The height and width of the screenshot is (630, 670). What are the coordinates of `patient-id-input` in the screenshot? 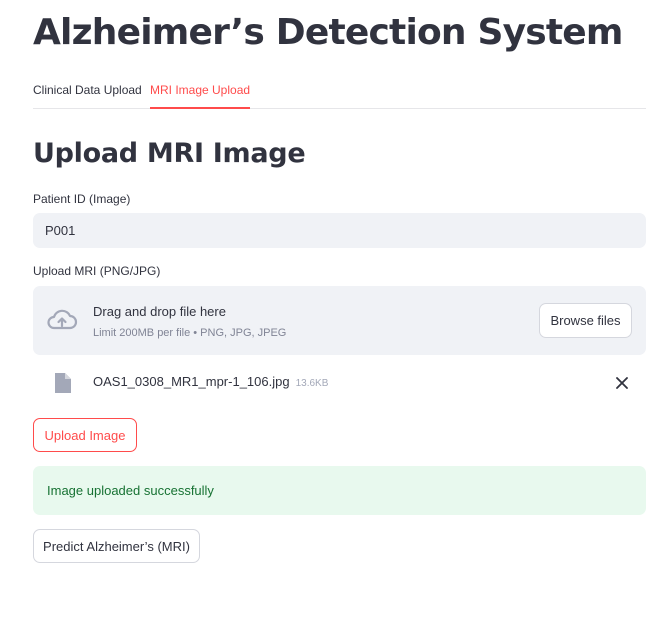 It's located at (339, 230).